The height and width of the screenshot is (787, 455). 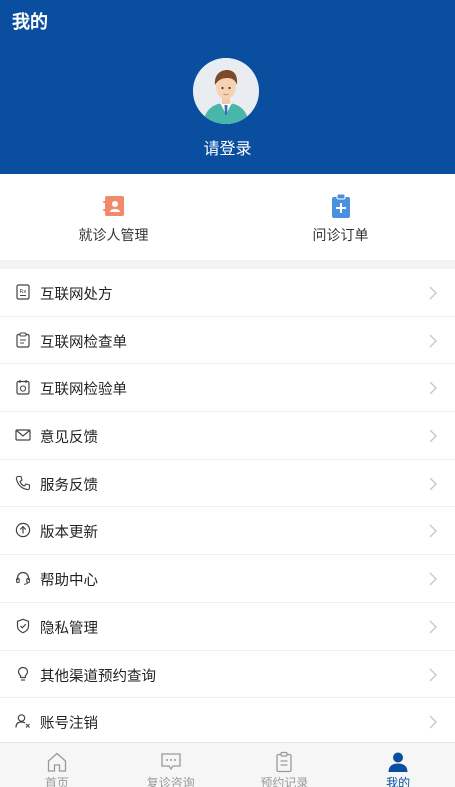 I want to click on menu-item-feedback: 意见反馈, so click(x=227, y=436).